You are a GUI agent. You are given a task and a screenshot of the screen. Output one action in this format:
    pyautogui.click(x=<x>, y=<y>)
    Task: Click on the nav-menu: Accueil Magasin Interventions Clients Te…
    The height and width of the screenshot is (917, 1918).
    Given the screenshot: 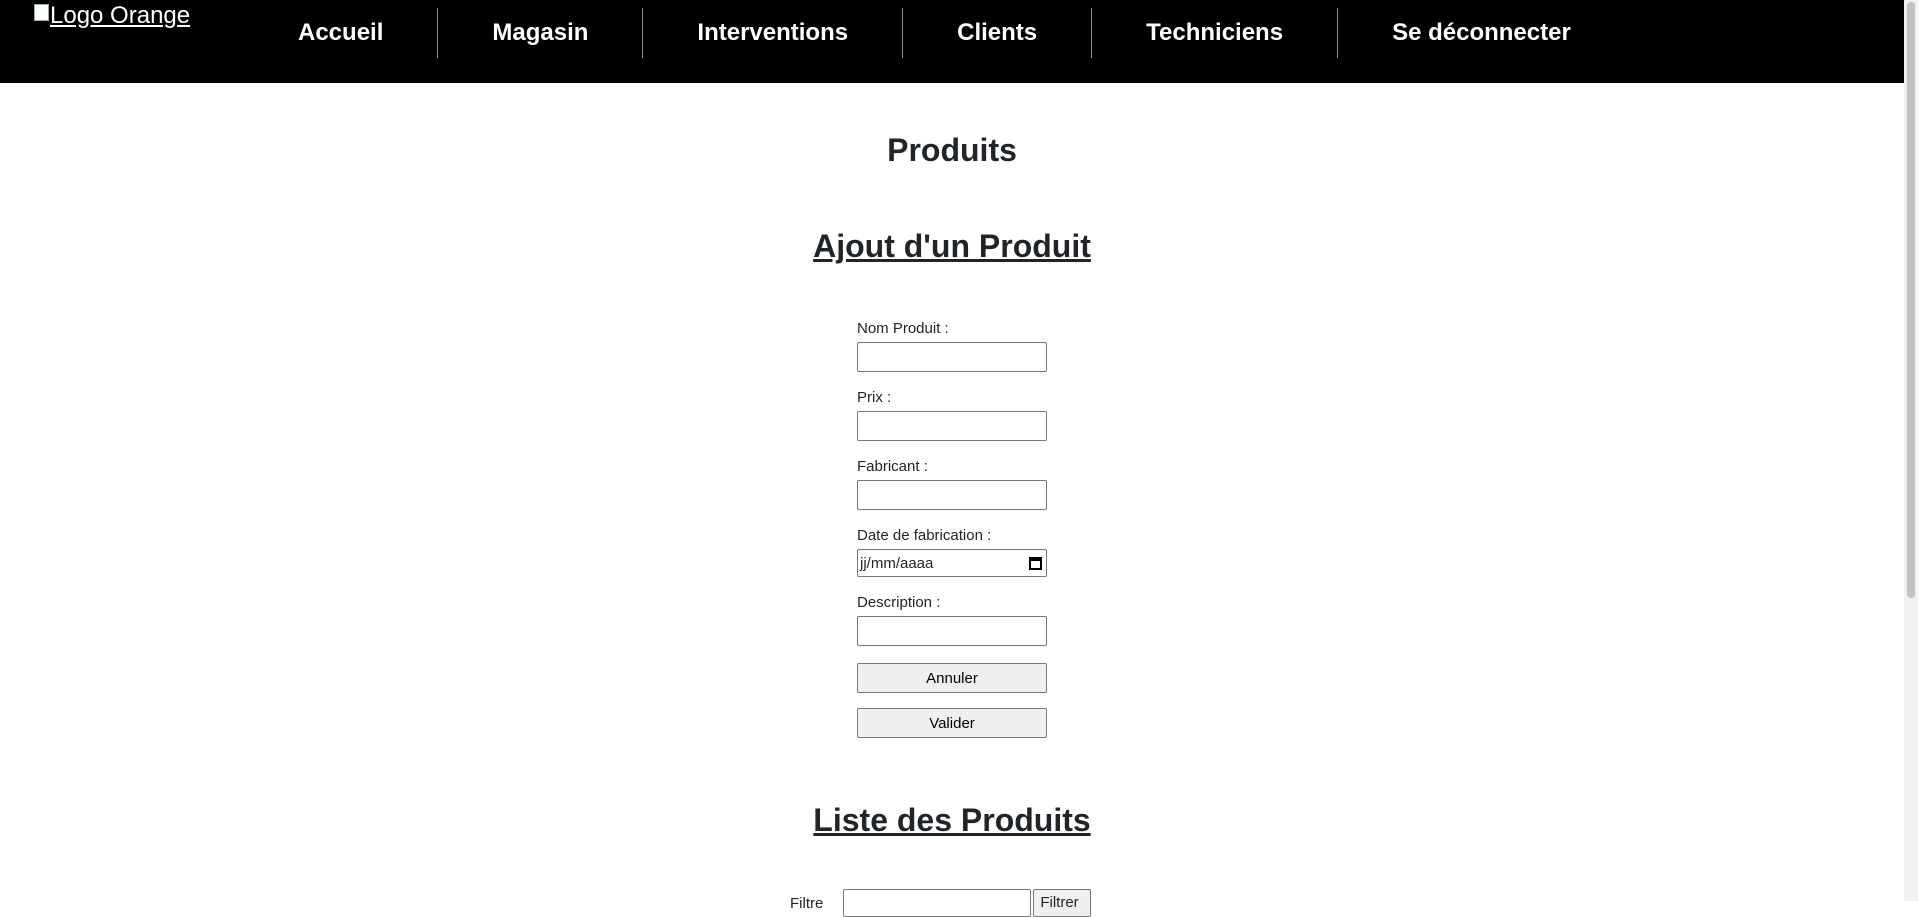 What is the action you would take?
    pyautogui.click(x=934, y=33)
    